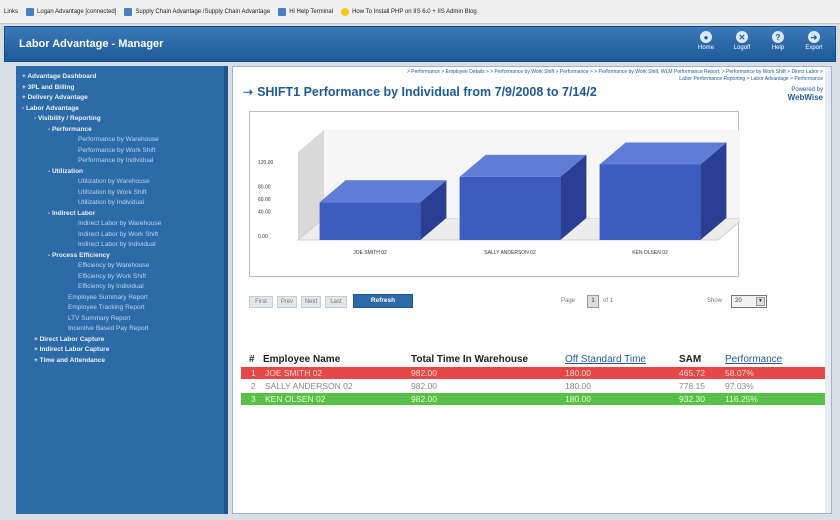  Describe the element at coordinates (615, 359) in the screenshot. I see `col-off-standard-time: Off Standard Time` at that location.